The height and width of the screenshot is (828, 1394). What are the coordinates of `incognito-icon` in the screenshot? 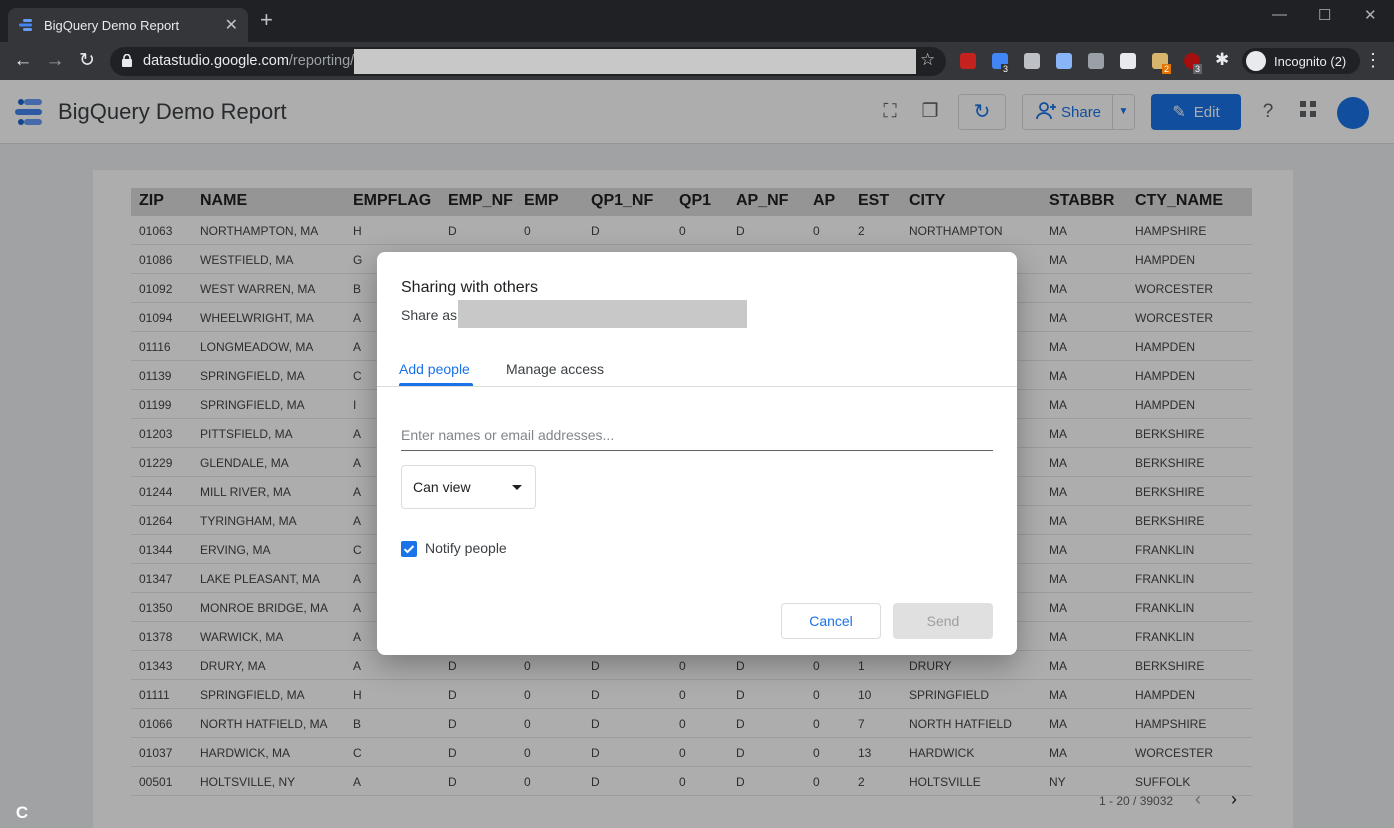 It's located at (1256, 61).